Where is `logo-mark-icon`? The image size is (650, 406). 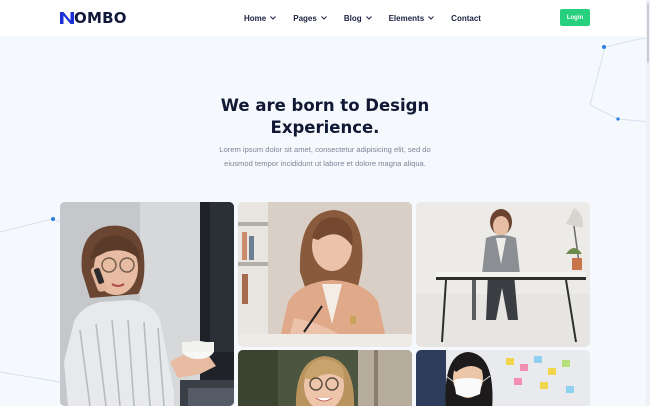 logo-mark-icon is located at coordinates (67, 18).